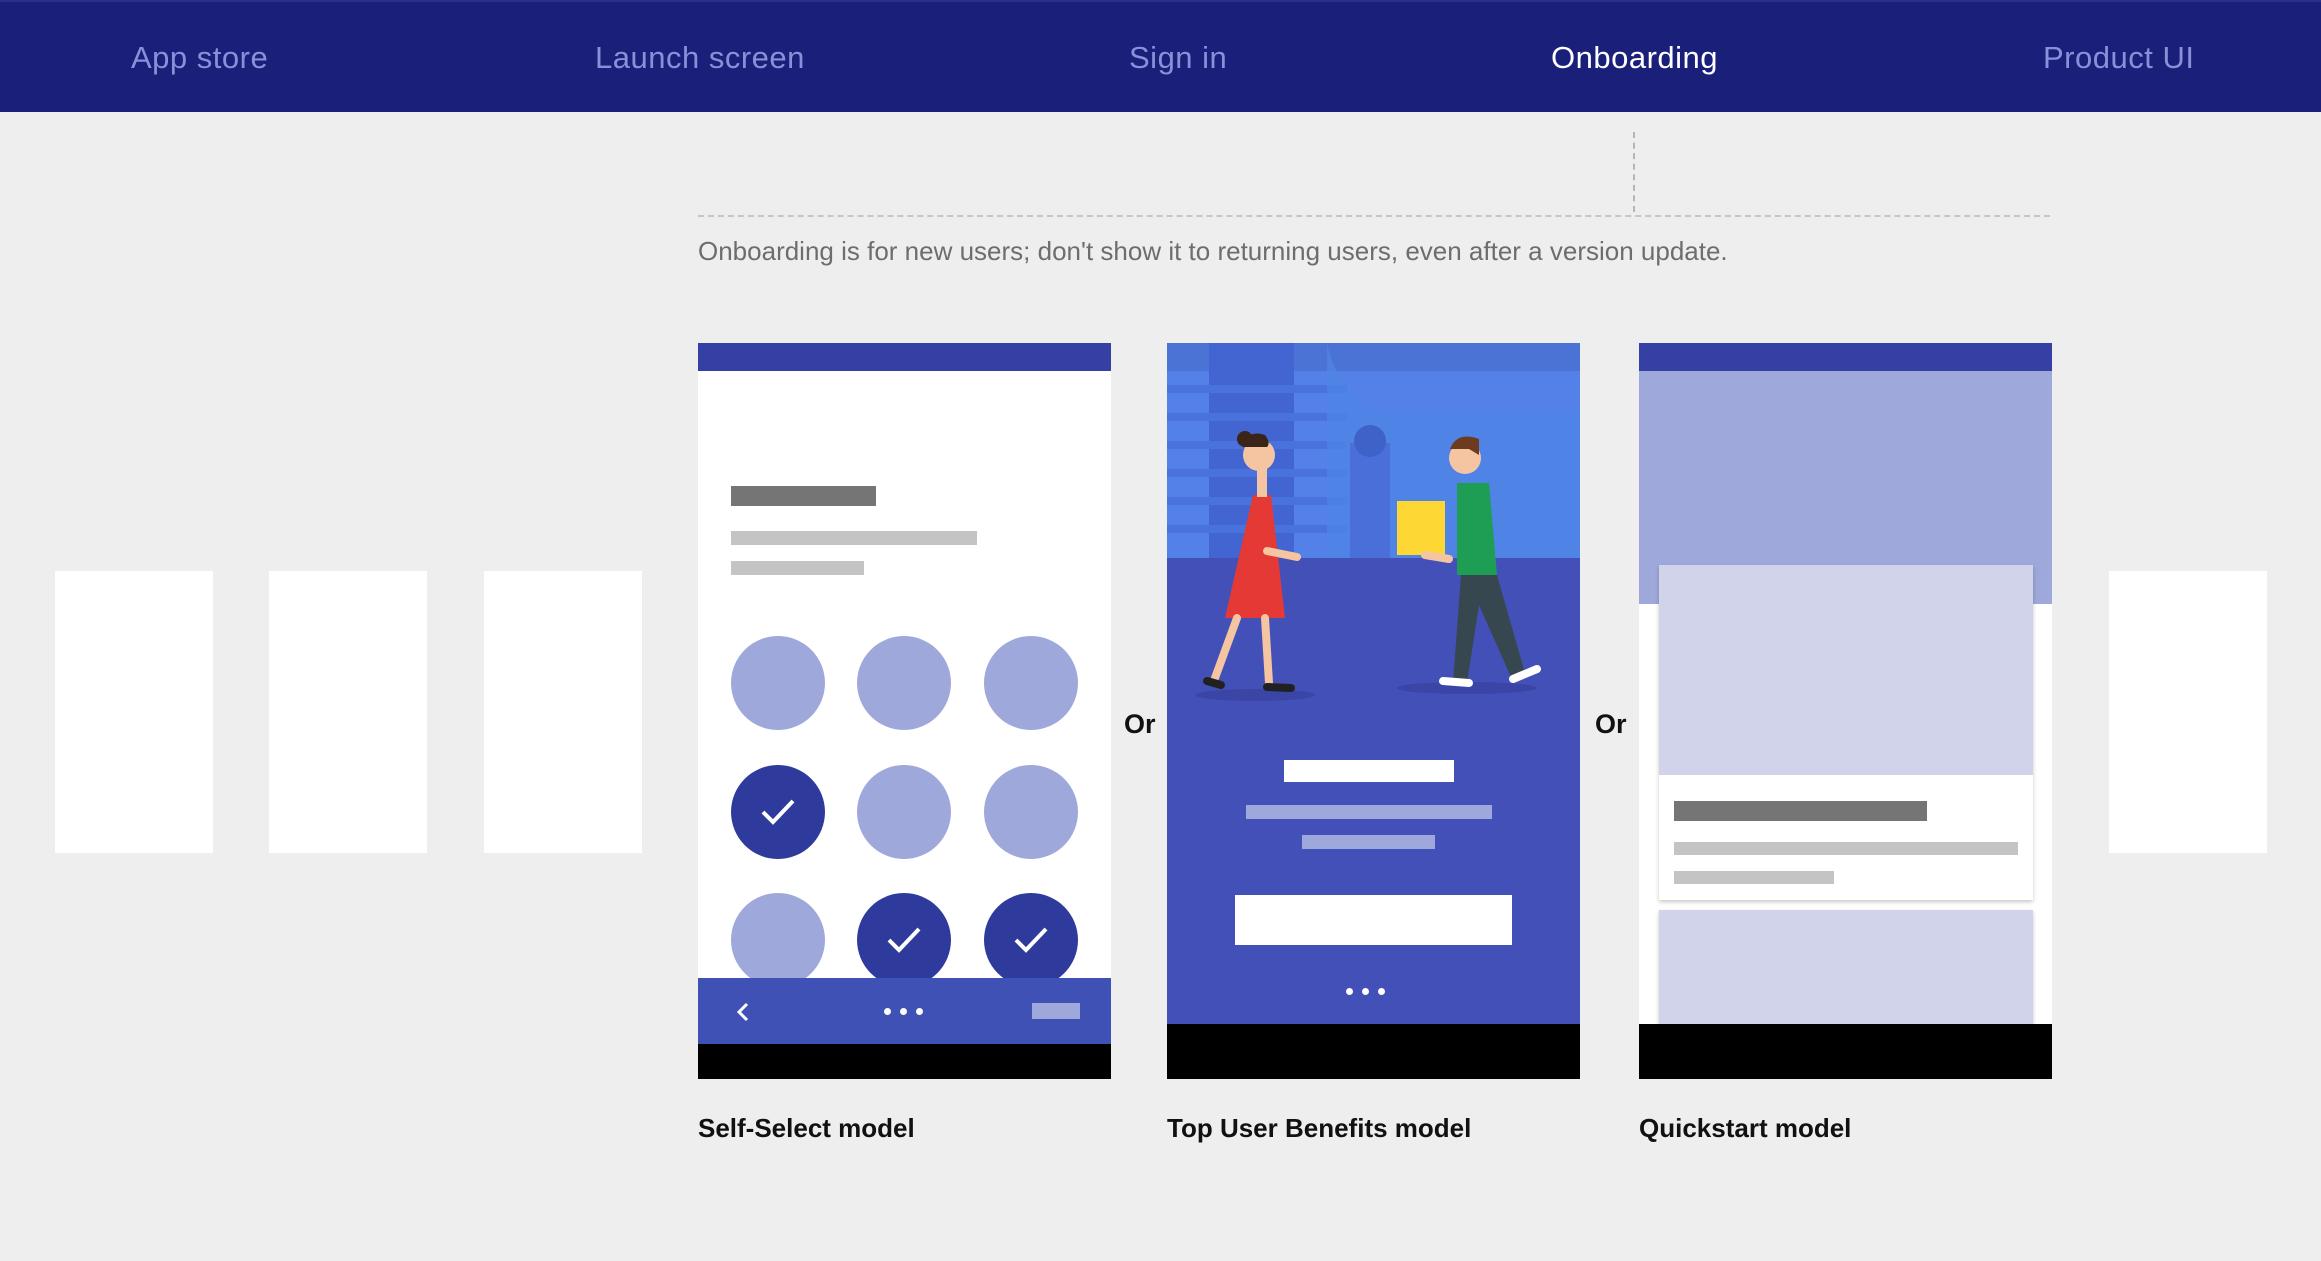 The width and height of the screenshot is (2321, 1261). Describe the element at coordinates (1369, 771) in the screenshot. I see `headline-placeholder` at that location.